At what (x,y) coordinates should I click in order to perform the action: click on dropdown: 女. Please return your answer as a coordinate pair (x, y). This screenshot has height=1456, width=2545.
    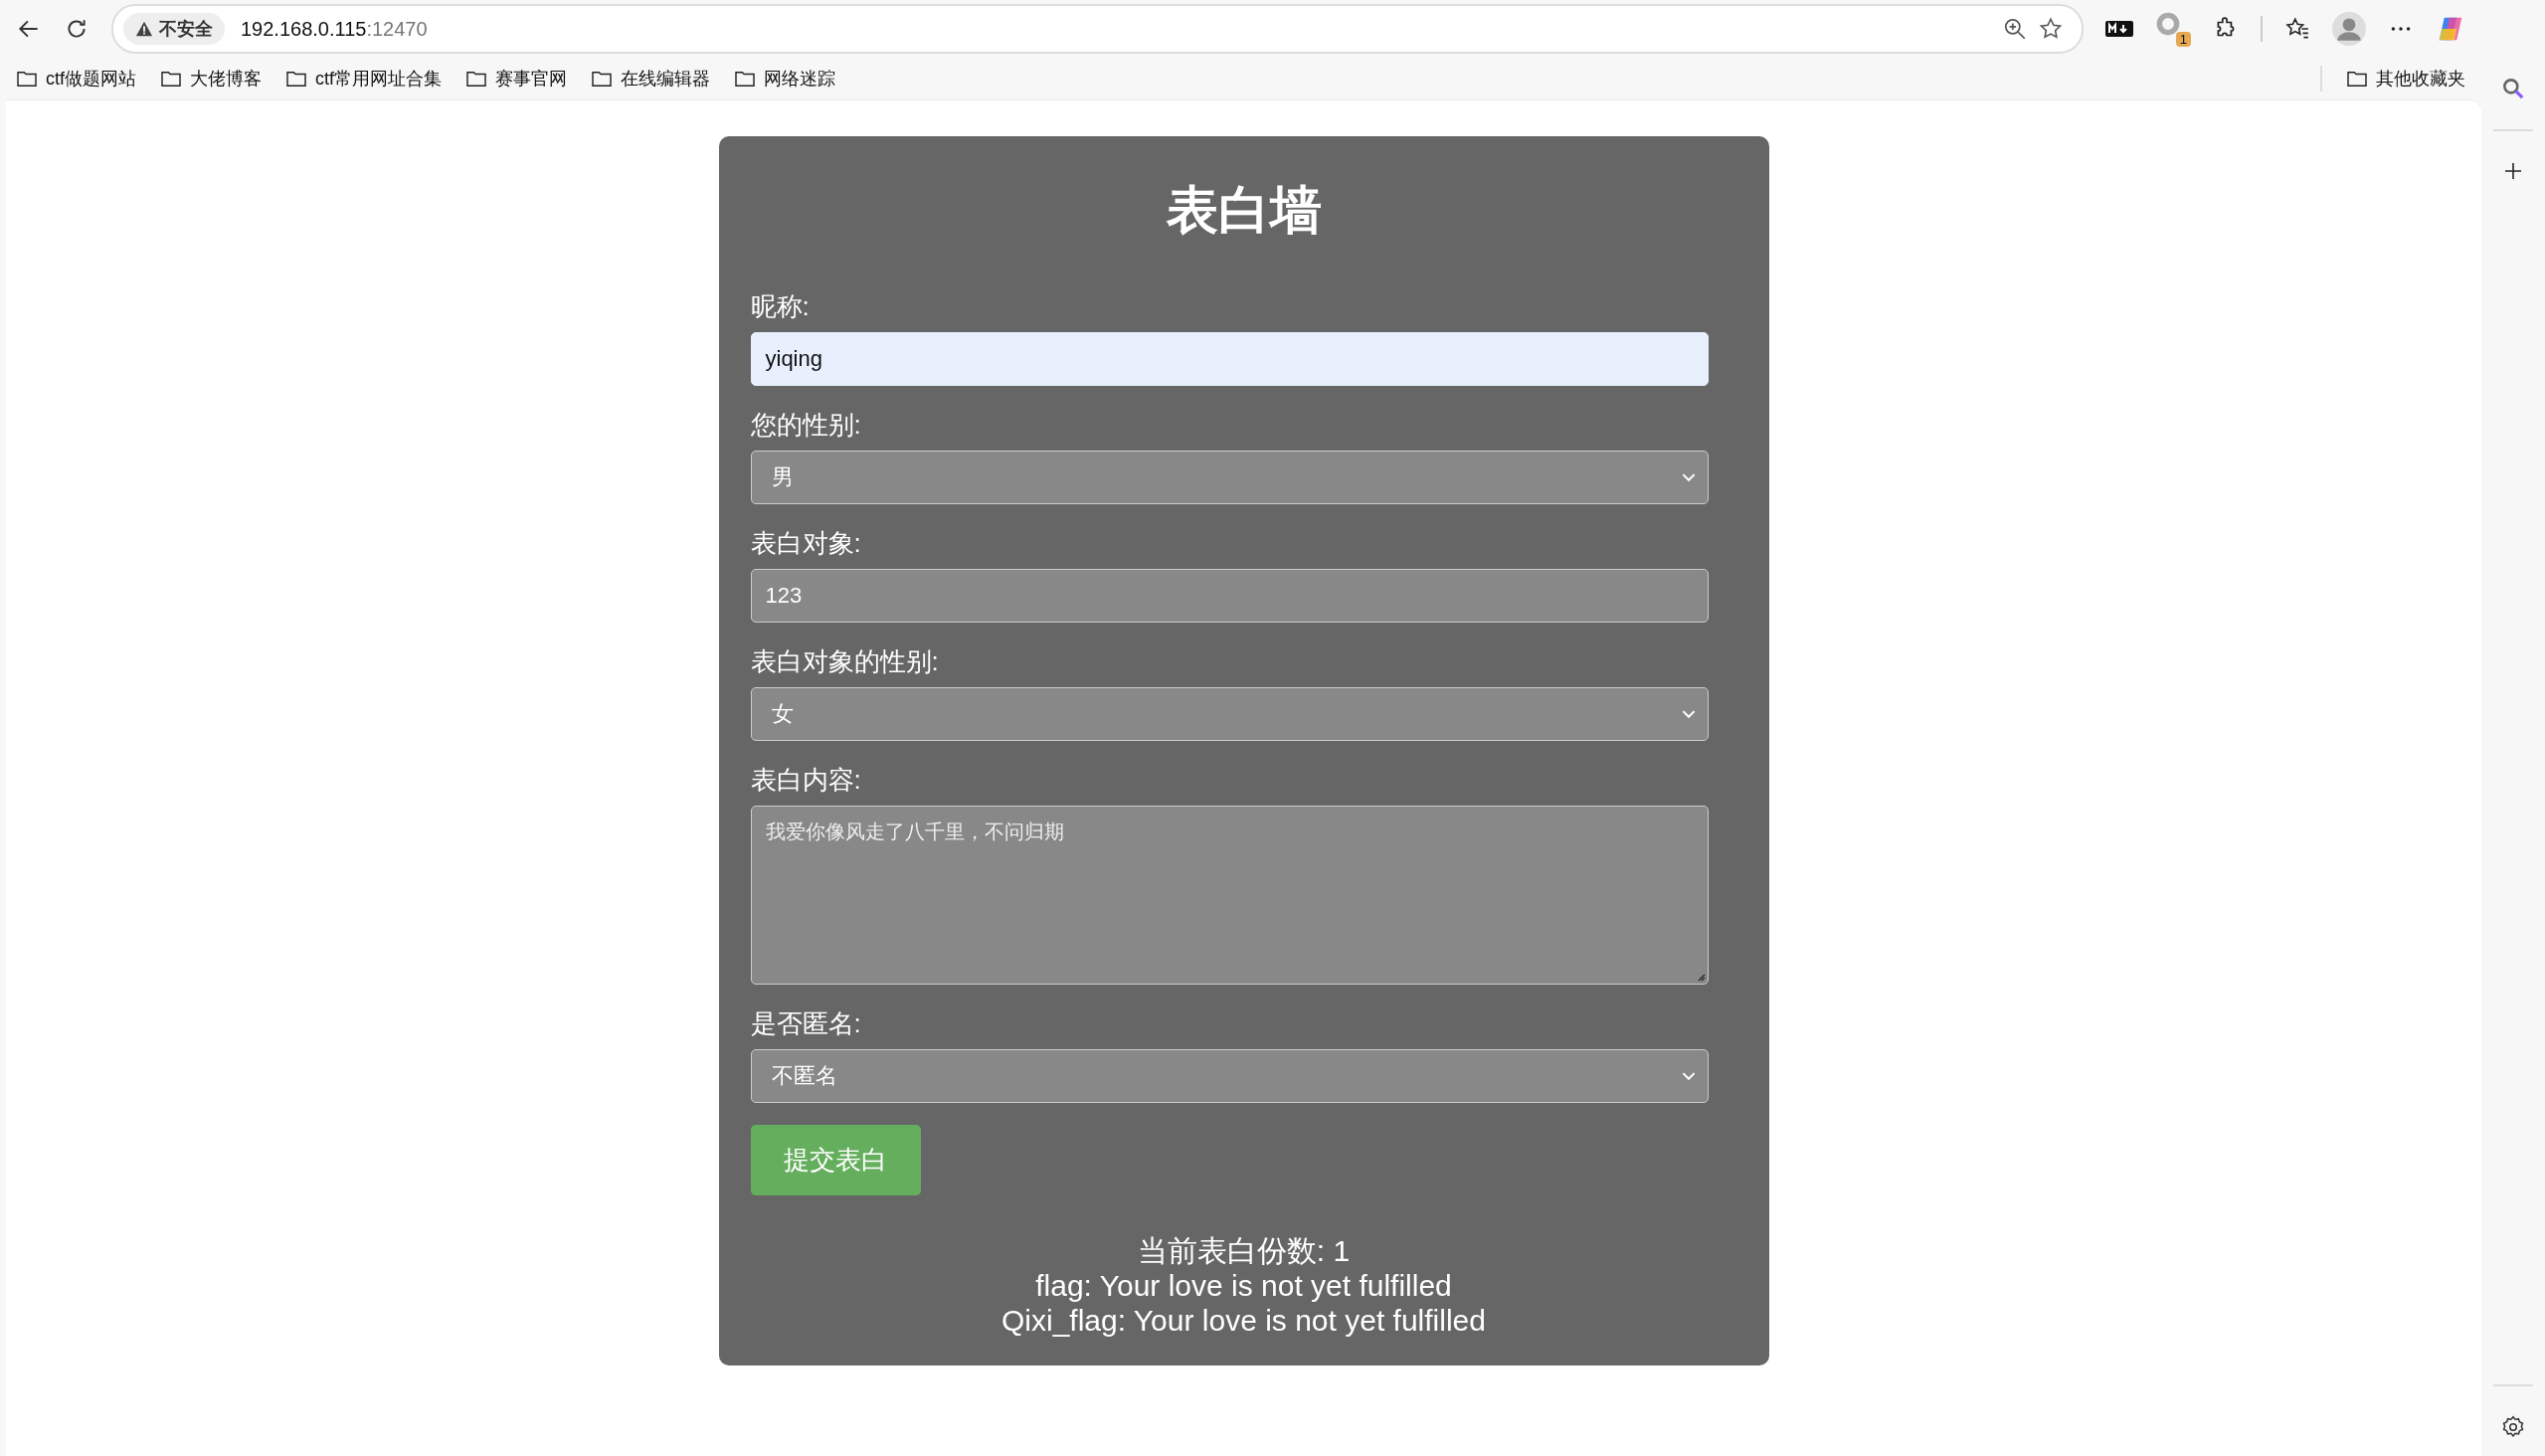
    Looking at the image, I should click on (1229, 714).